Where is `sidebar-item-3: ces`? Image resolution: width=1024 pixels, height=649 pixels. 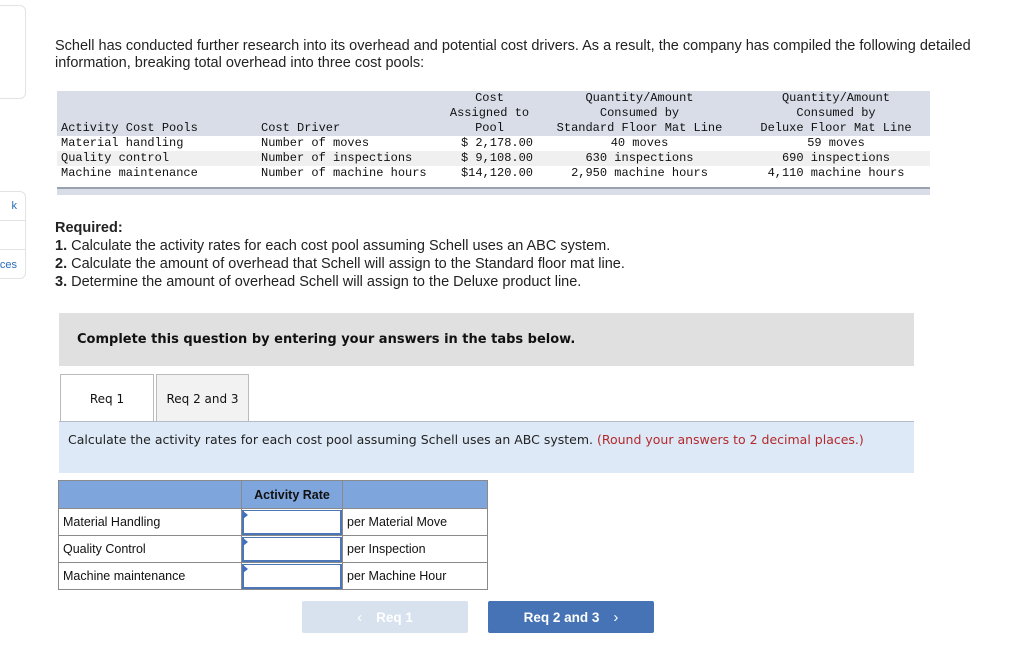 sidebar-item-3: ces is located at coordinates (12, 264).